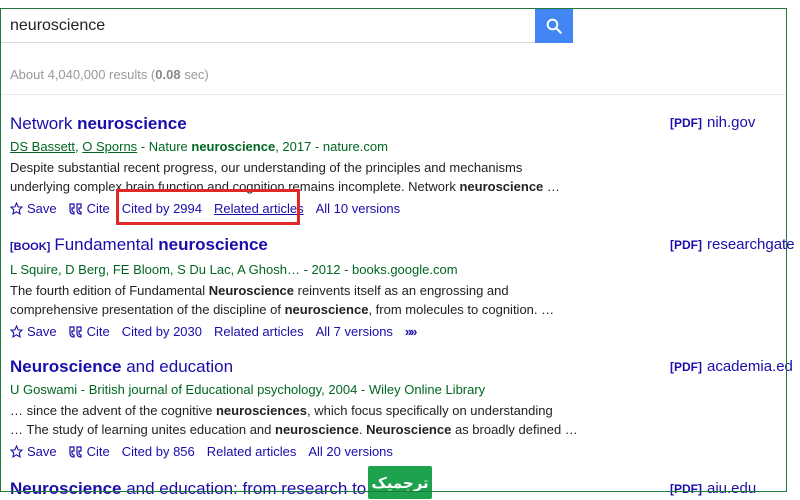 This screenshot has height=500, width=800. What do you see at coordinates (712, 122) in the screenshot?
I see `pdf-link: [PDF] nih.gov` at bounding box center [712, 122].